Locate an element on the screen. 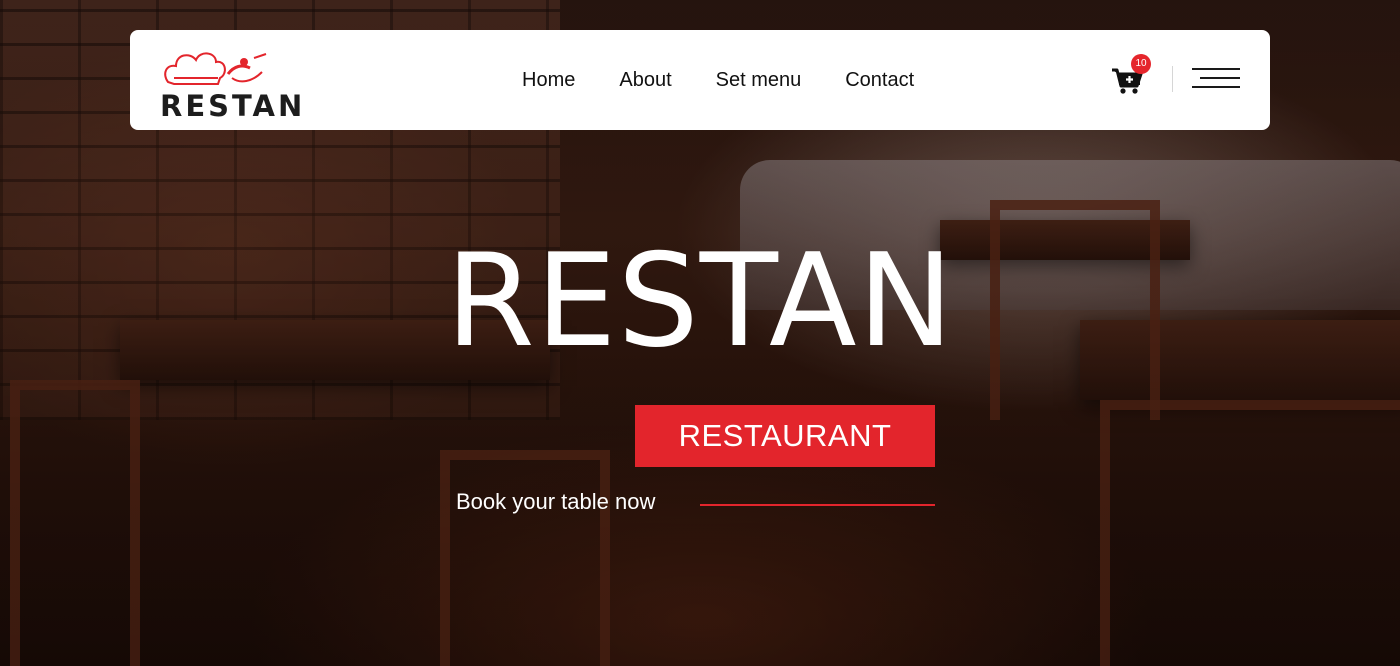 This screenshot has height=666, width=1400. hamburger-menu-icon-line-middle is located at coordinates (1220, 78).